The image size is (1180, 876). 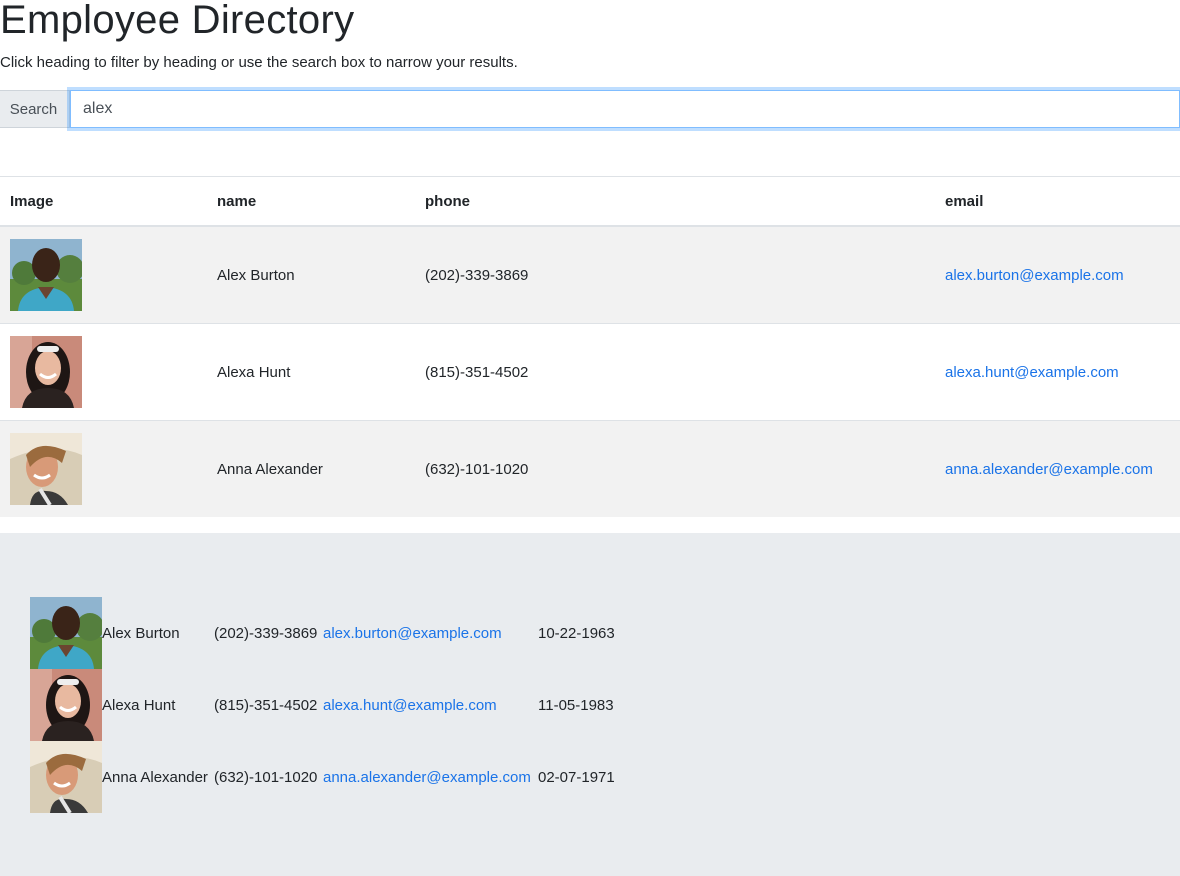 What do you see at coordinates (177, 21) in the screenshot?
I see `page-title: Employee Directory` at bounding box center [177, 21].